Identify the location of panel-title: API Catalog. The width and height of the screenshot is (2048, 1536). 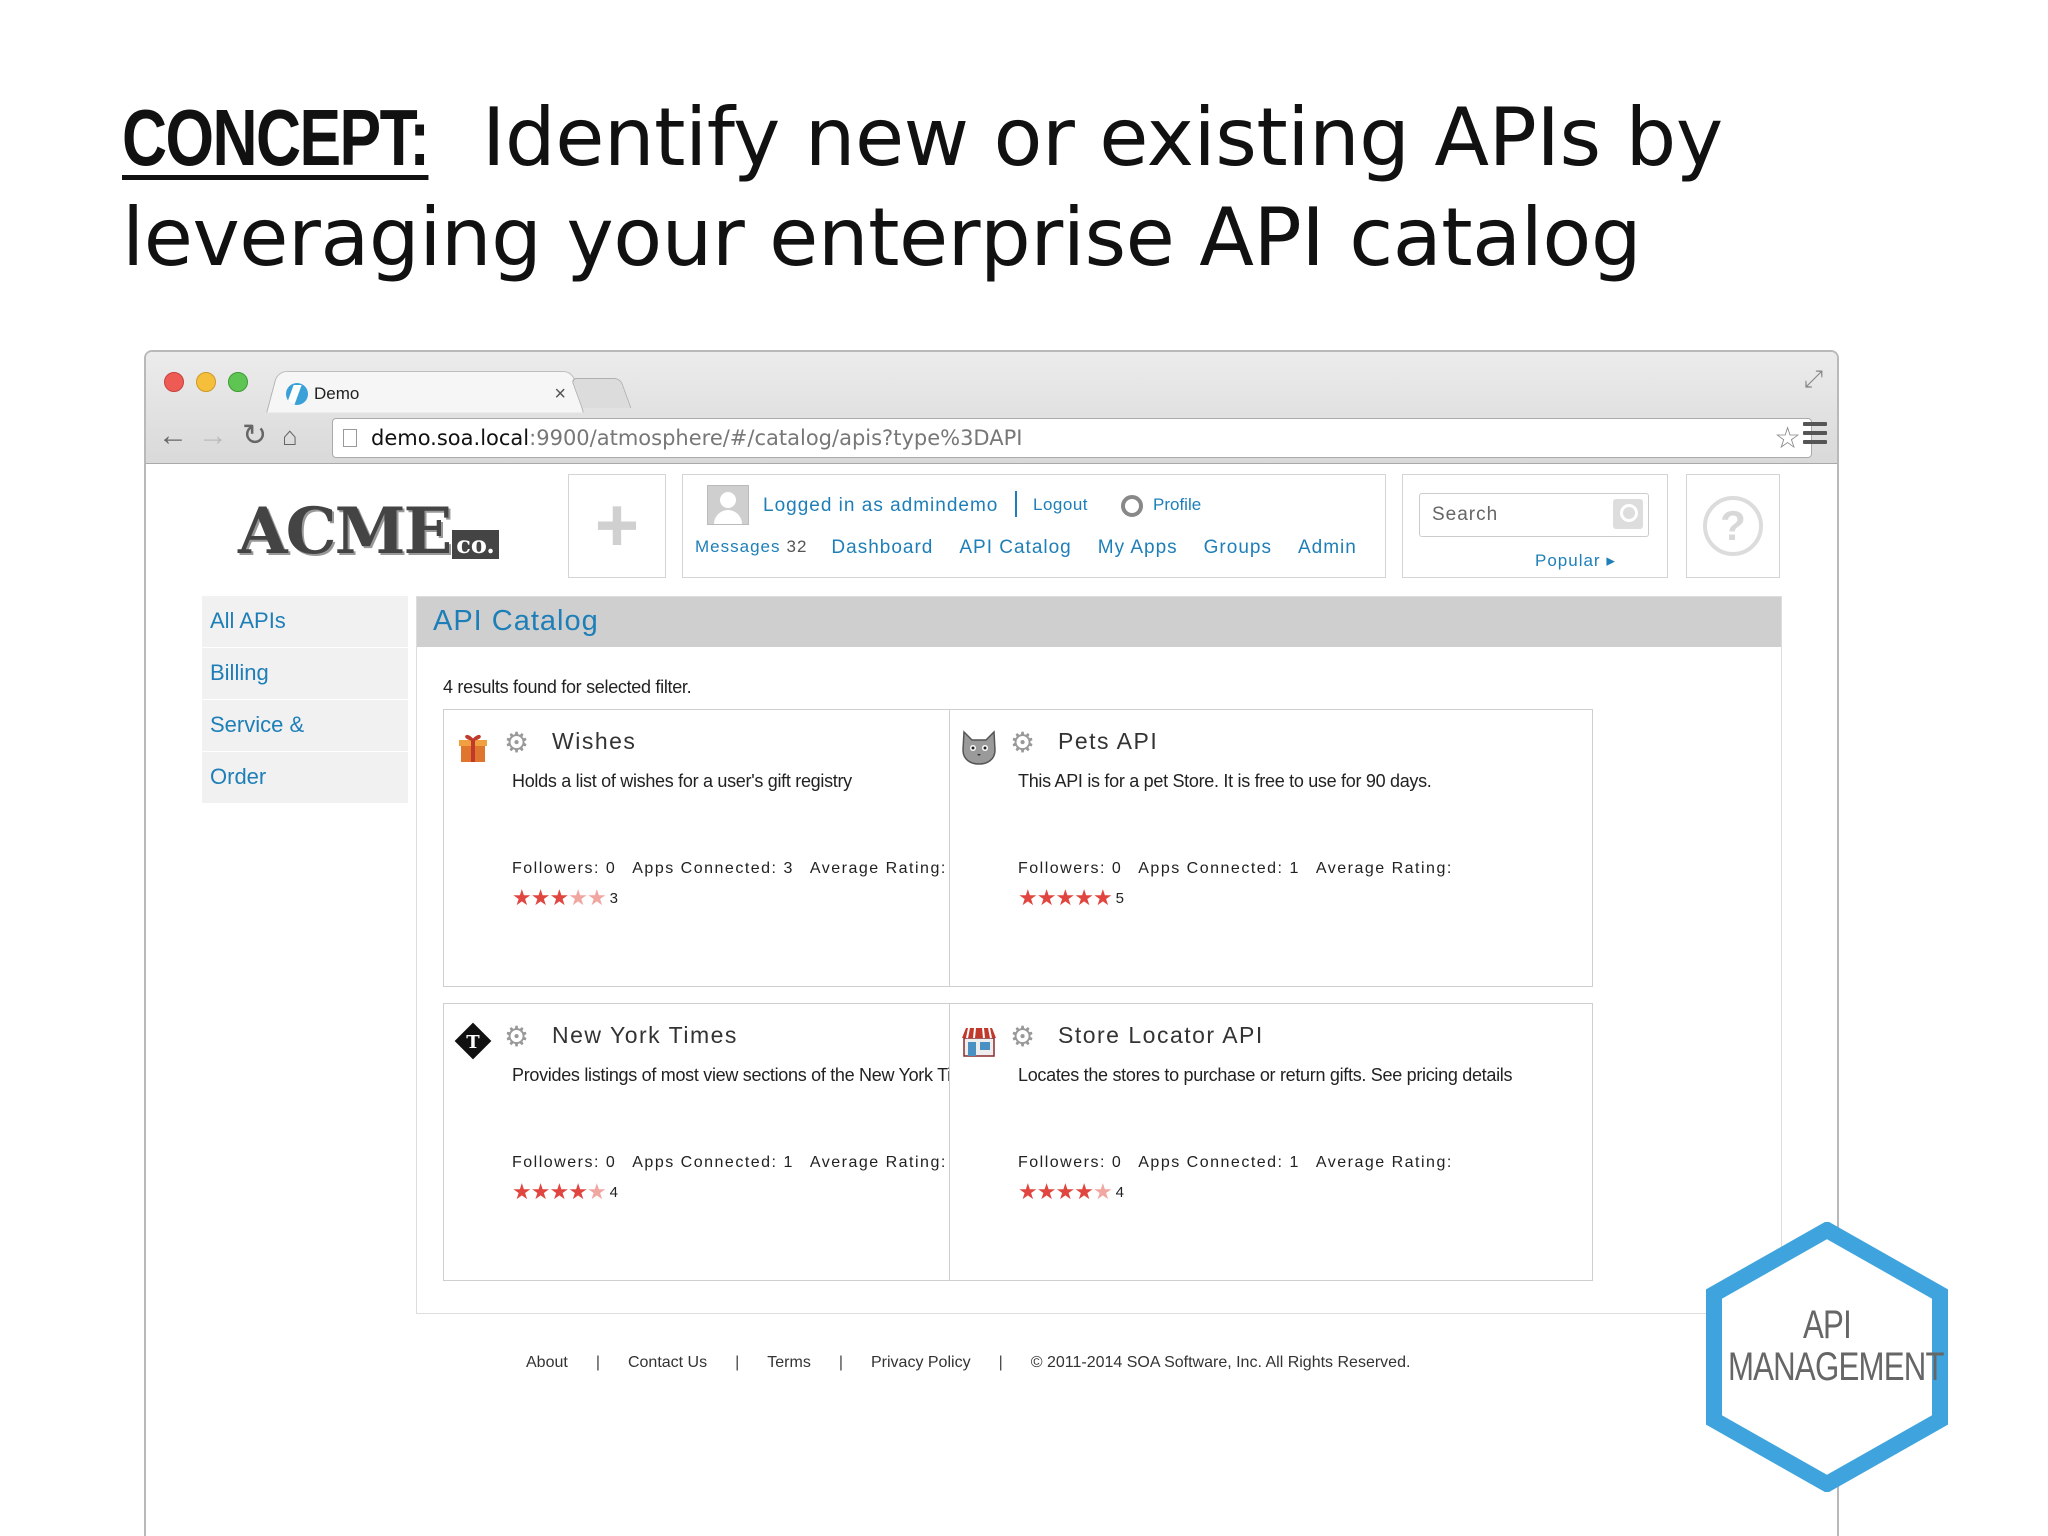
(1099, 622).